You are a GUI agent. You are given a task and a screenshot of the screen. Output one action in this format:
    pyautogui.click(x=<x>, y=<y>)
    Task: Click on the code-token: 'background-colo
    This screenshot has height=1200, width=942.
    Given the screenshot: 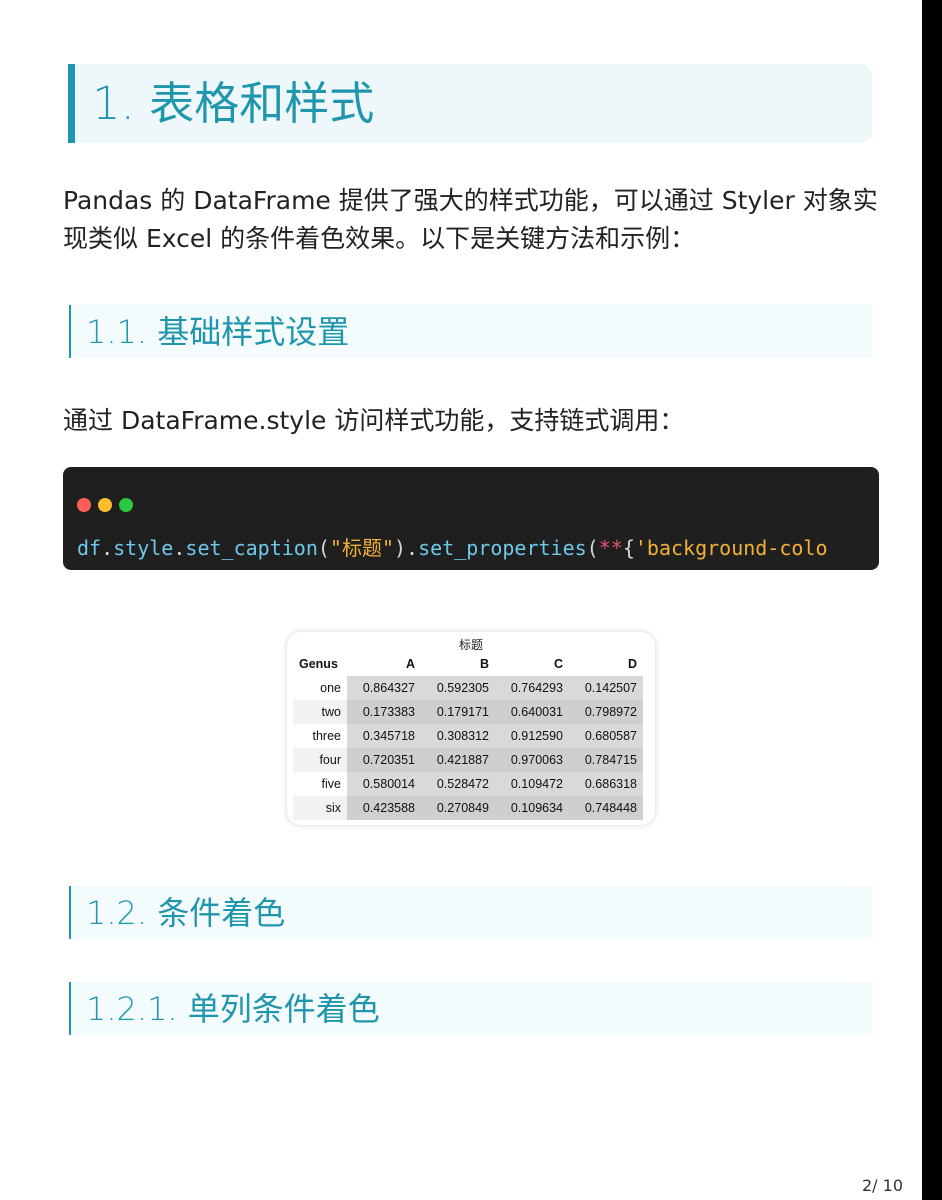 What is the action you would take?
    pyautogui.click(x=731, y=548)
    